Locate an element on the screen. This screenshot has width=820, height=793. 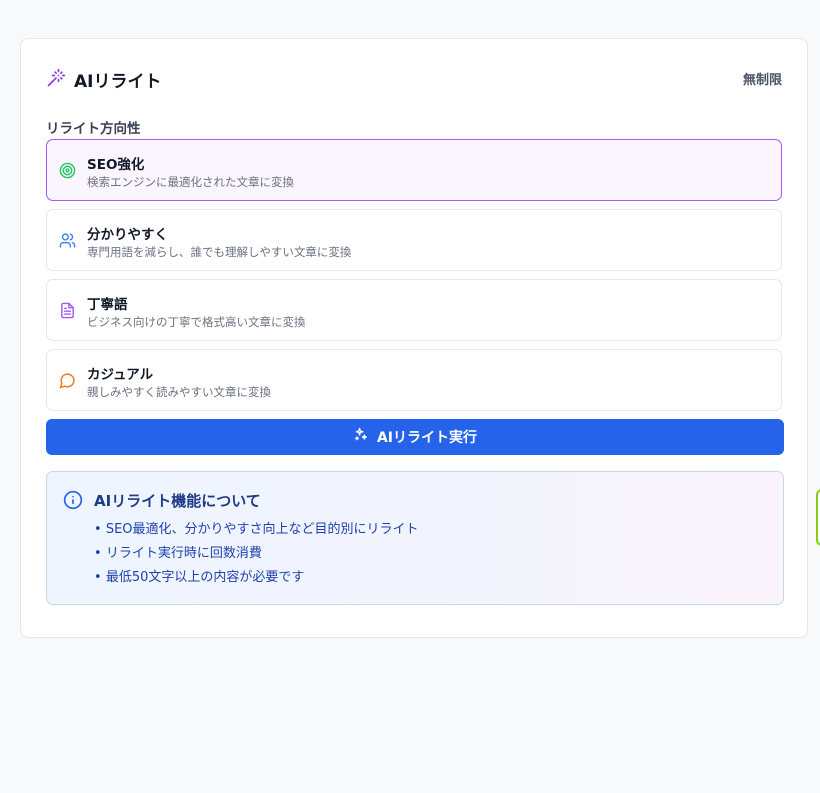
info-title: AIリライト機能について is located at coordinates (177, 501).